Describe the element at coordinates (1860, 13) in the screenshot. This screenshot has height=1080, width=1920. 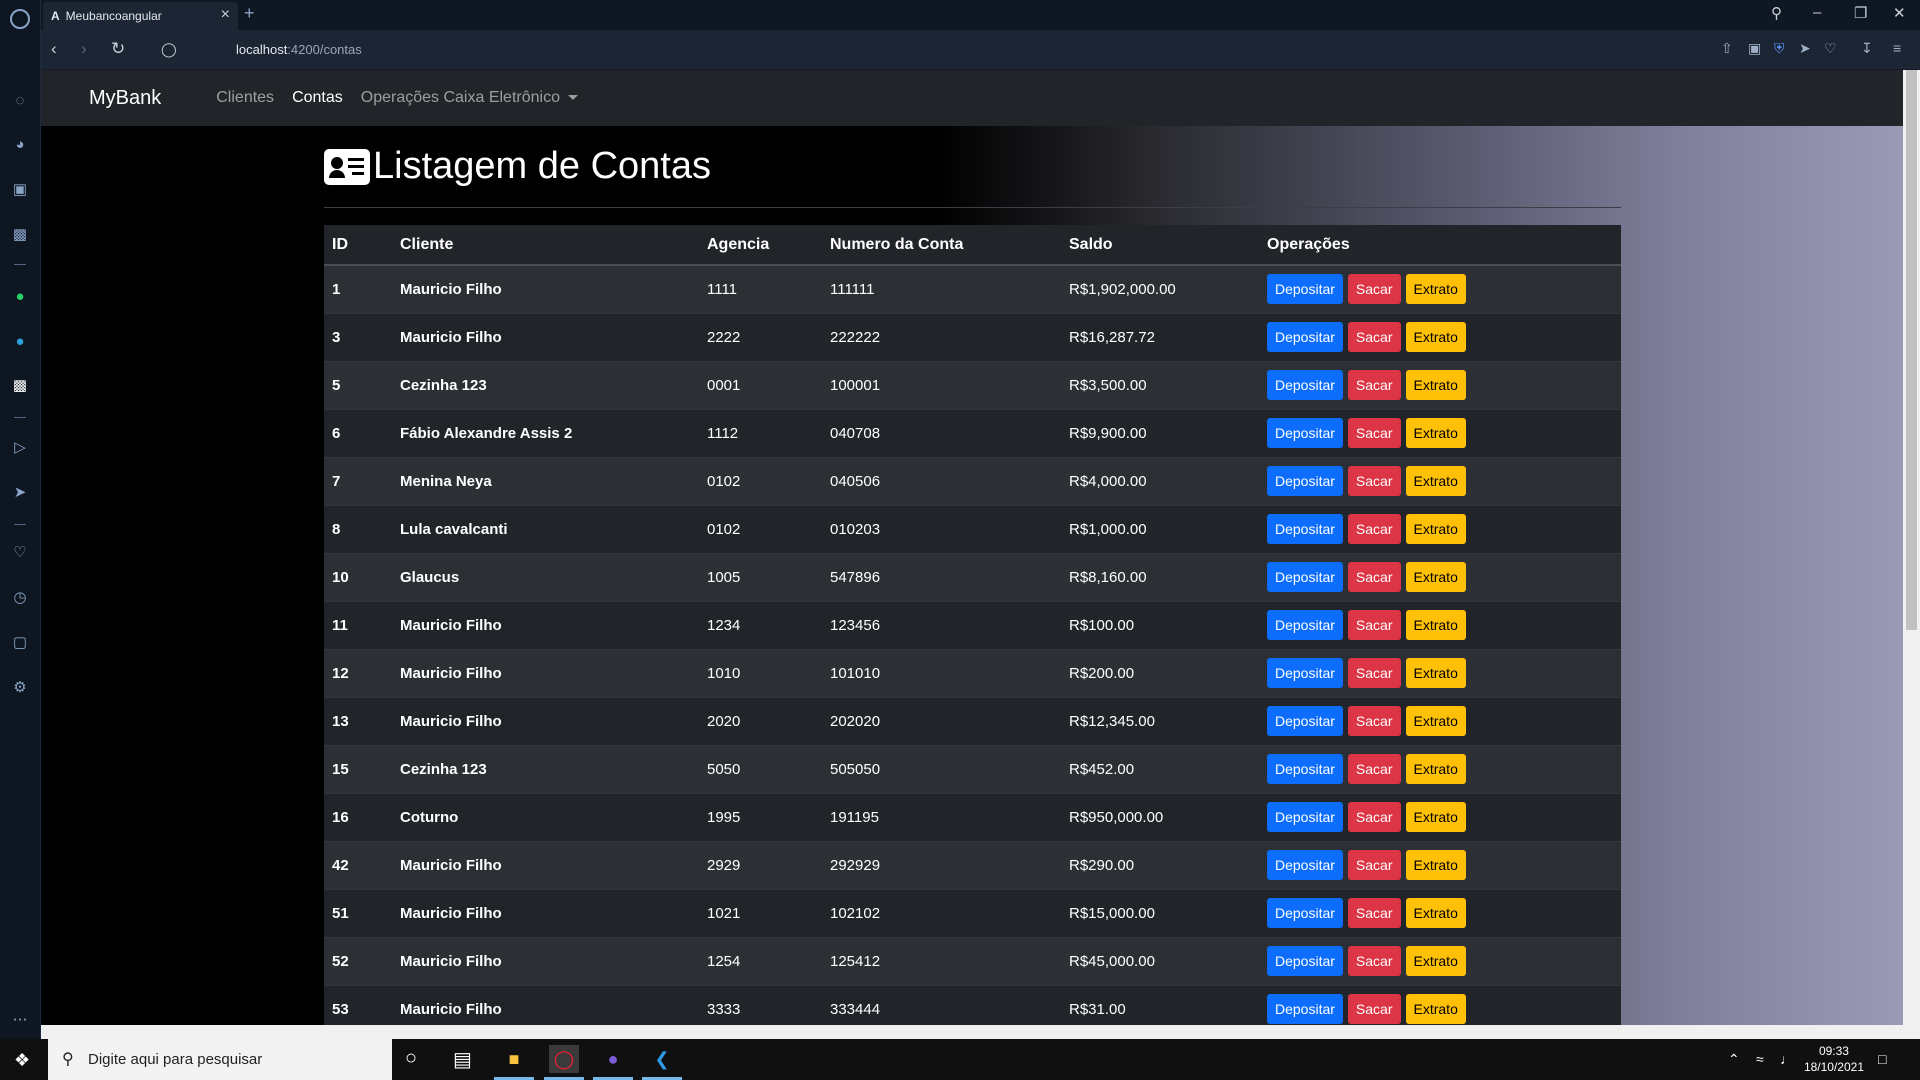
I see `restore-icon: ❐` at that location.